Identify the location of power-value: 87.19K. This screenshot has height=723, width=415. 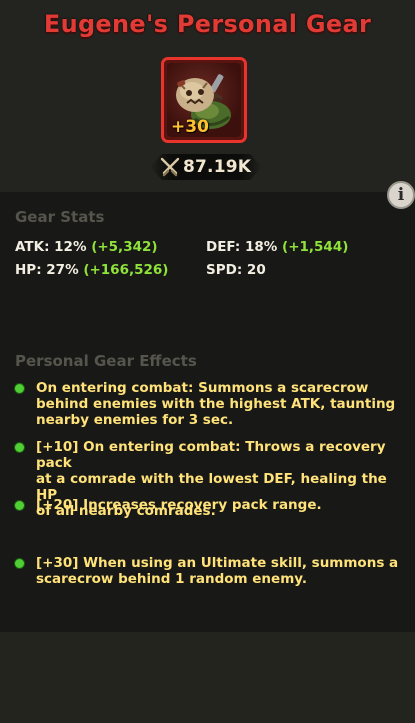
(217, 167).